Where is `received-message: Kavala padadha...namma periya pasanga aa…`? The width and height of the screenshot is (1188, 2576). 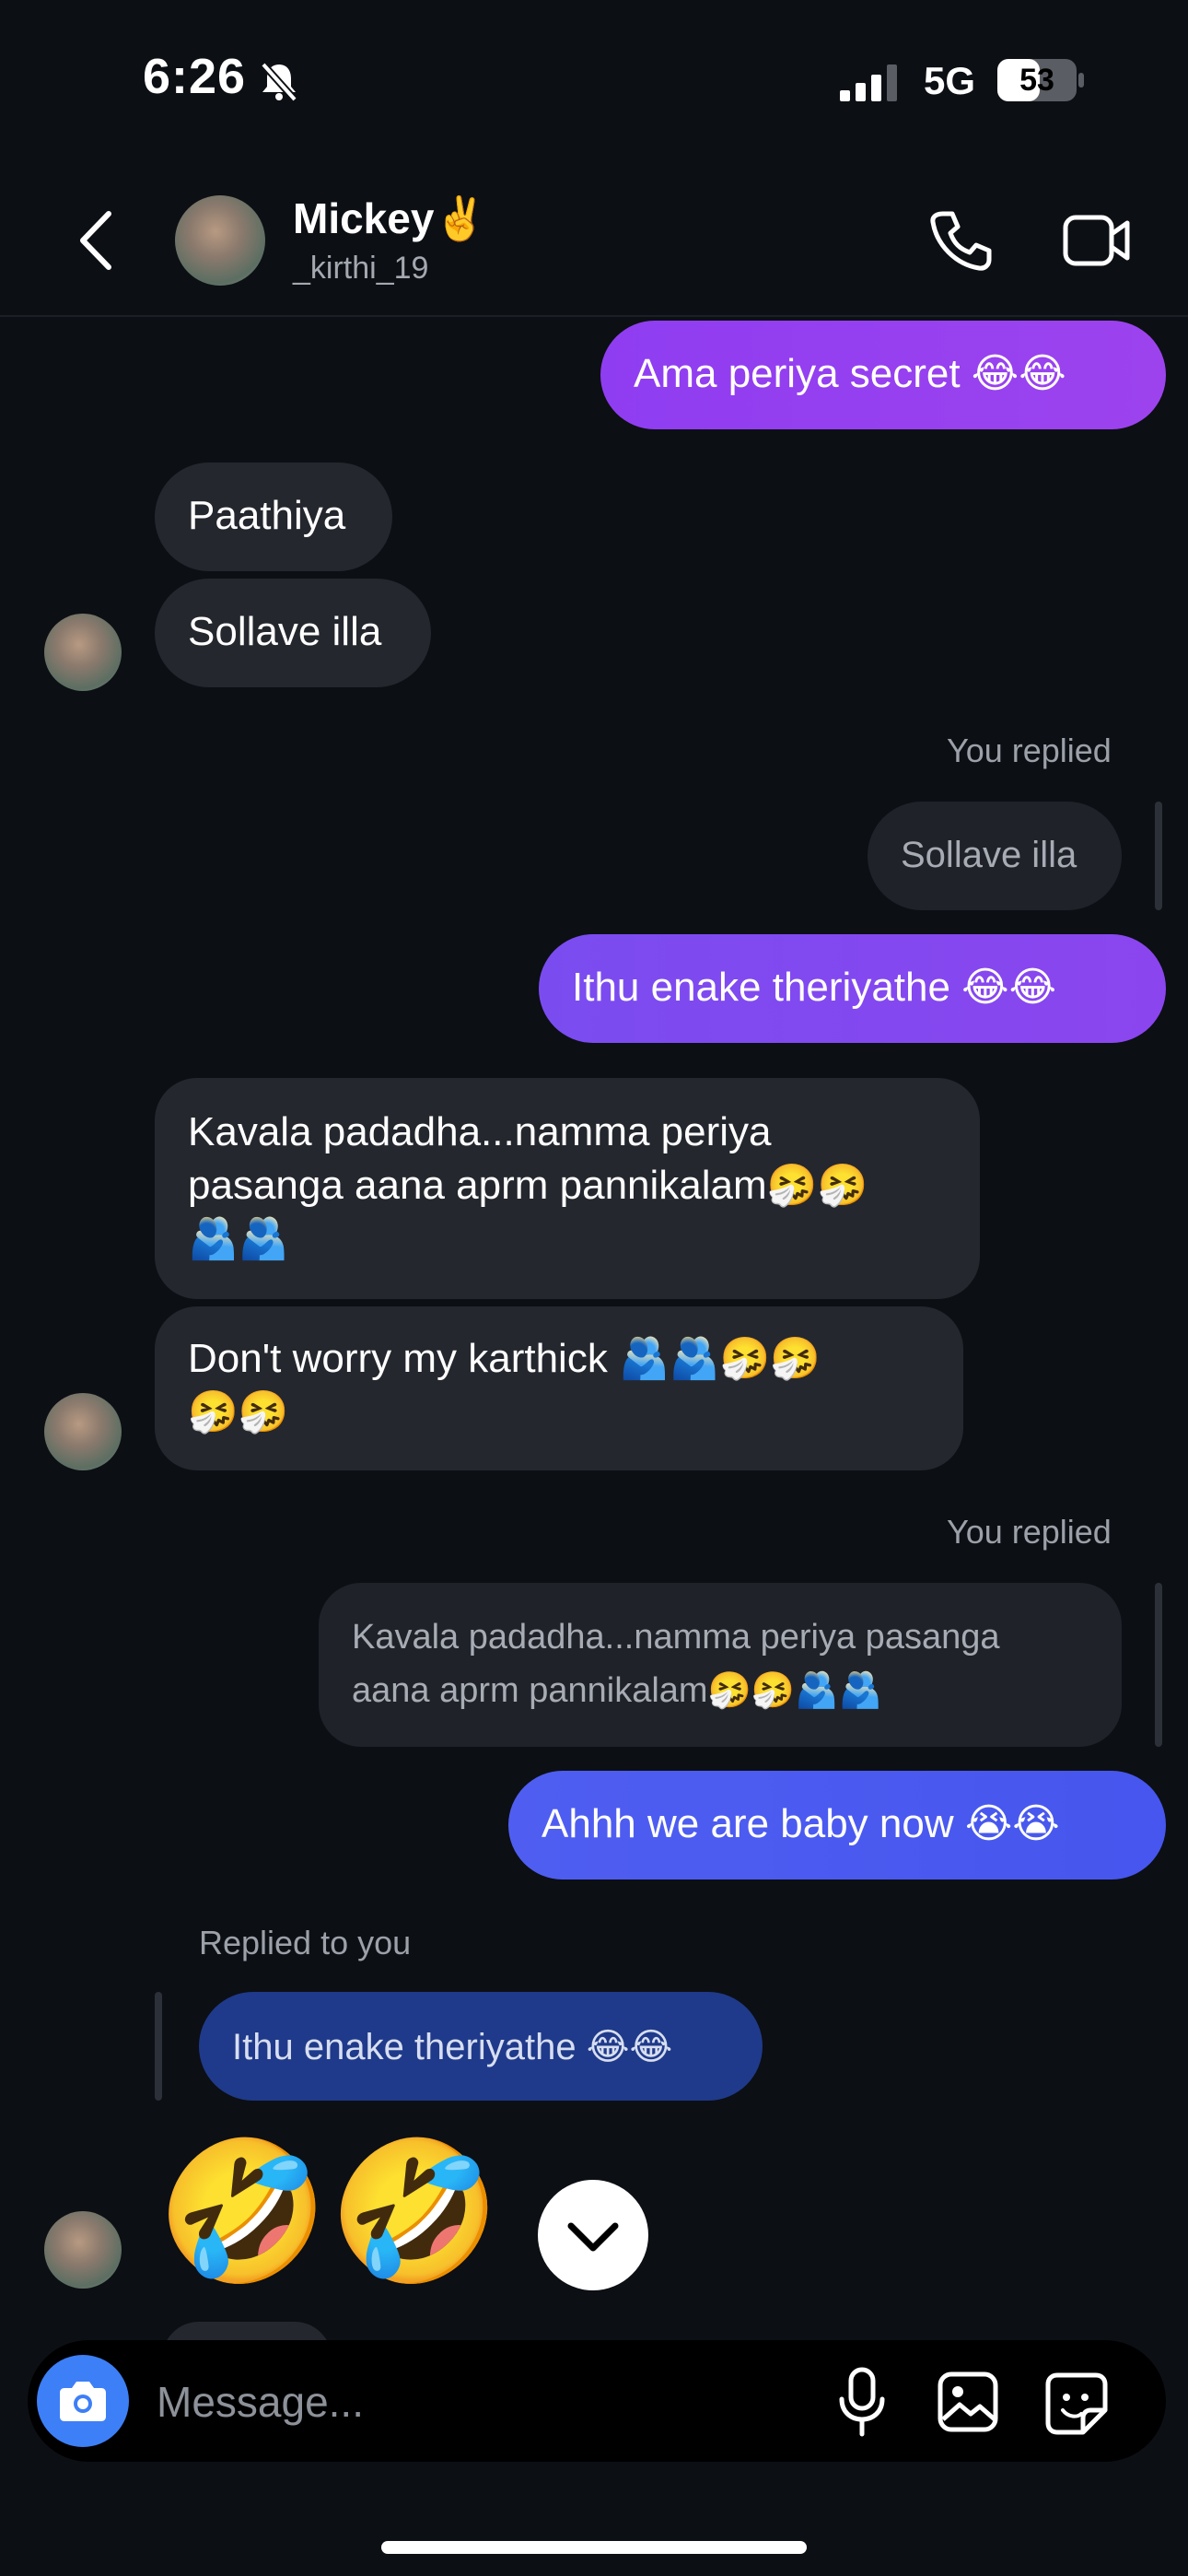 received-message: Kavala padadha...namma periya pasanga aa… is located at coordinates (567, 1188).